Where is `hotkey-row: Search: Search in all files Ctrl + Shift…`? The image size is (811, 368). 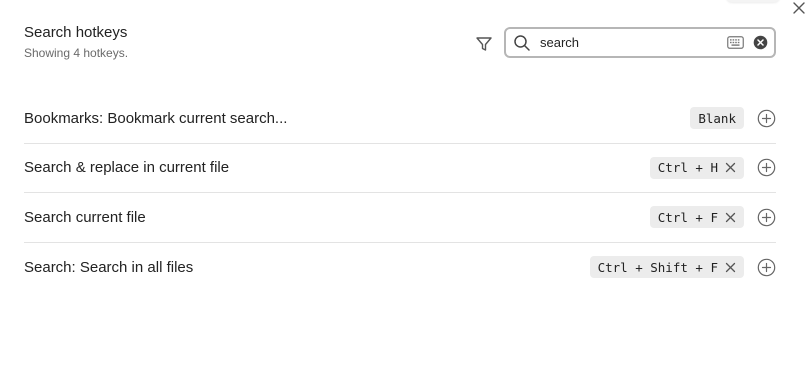
hotkey-row: Search: Search in all files Ctrl + Shift… is located at coordinates (400, 268).